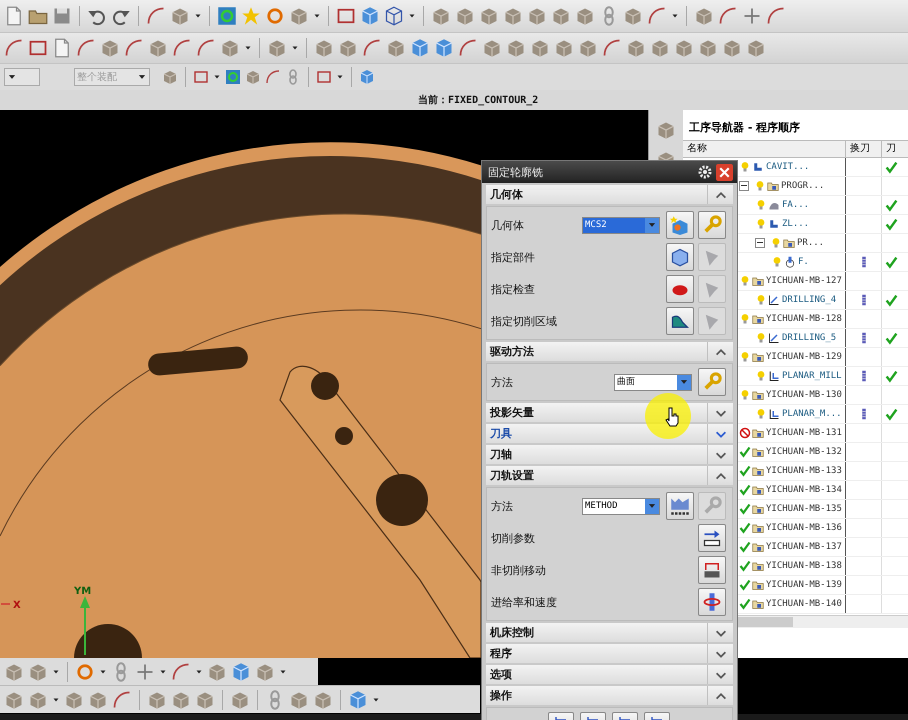  Describe the element at coordinates (275, 16) in the screenshot. I see `ring-icon` at that location.